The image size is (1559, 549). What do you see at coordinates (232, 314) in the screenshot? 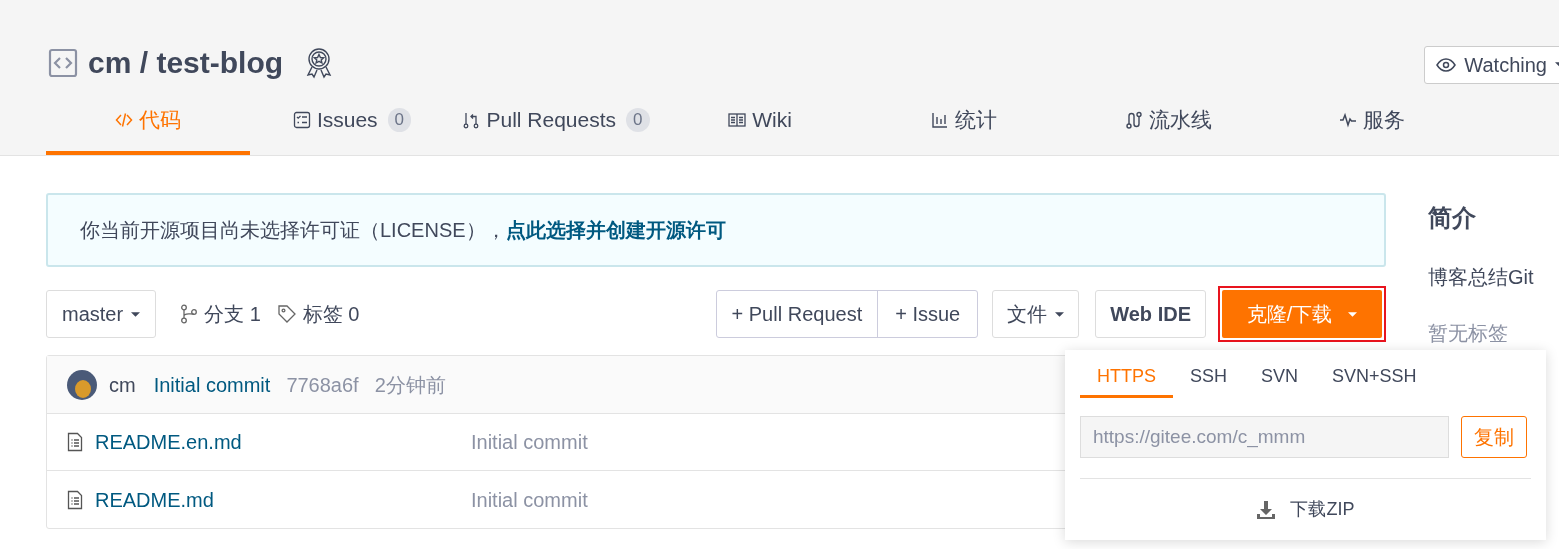
I see `branches-link: 分支 1` at bounding box center [232, 314].